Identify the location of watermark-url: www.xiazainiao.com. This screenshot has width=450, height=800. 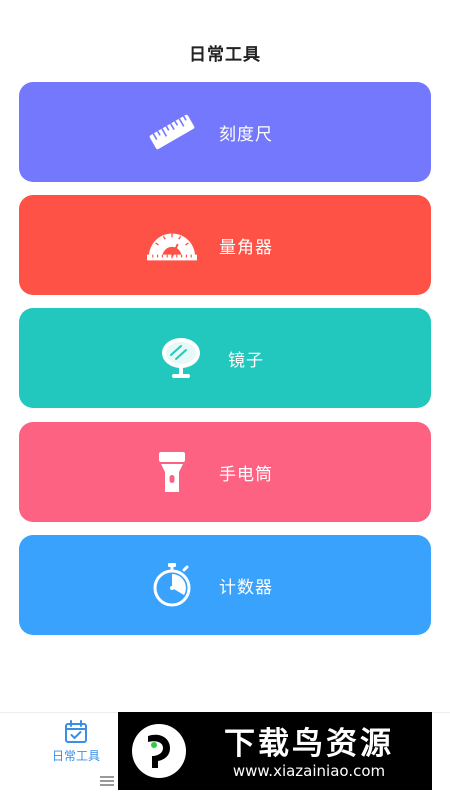
(309, 771).